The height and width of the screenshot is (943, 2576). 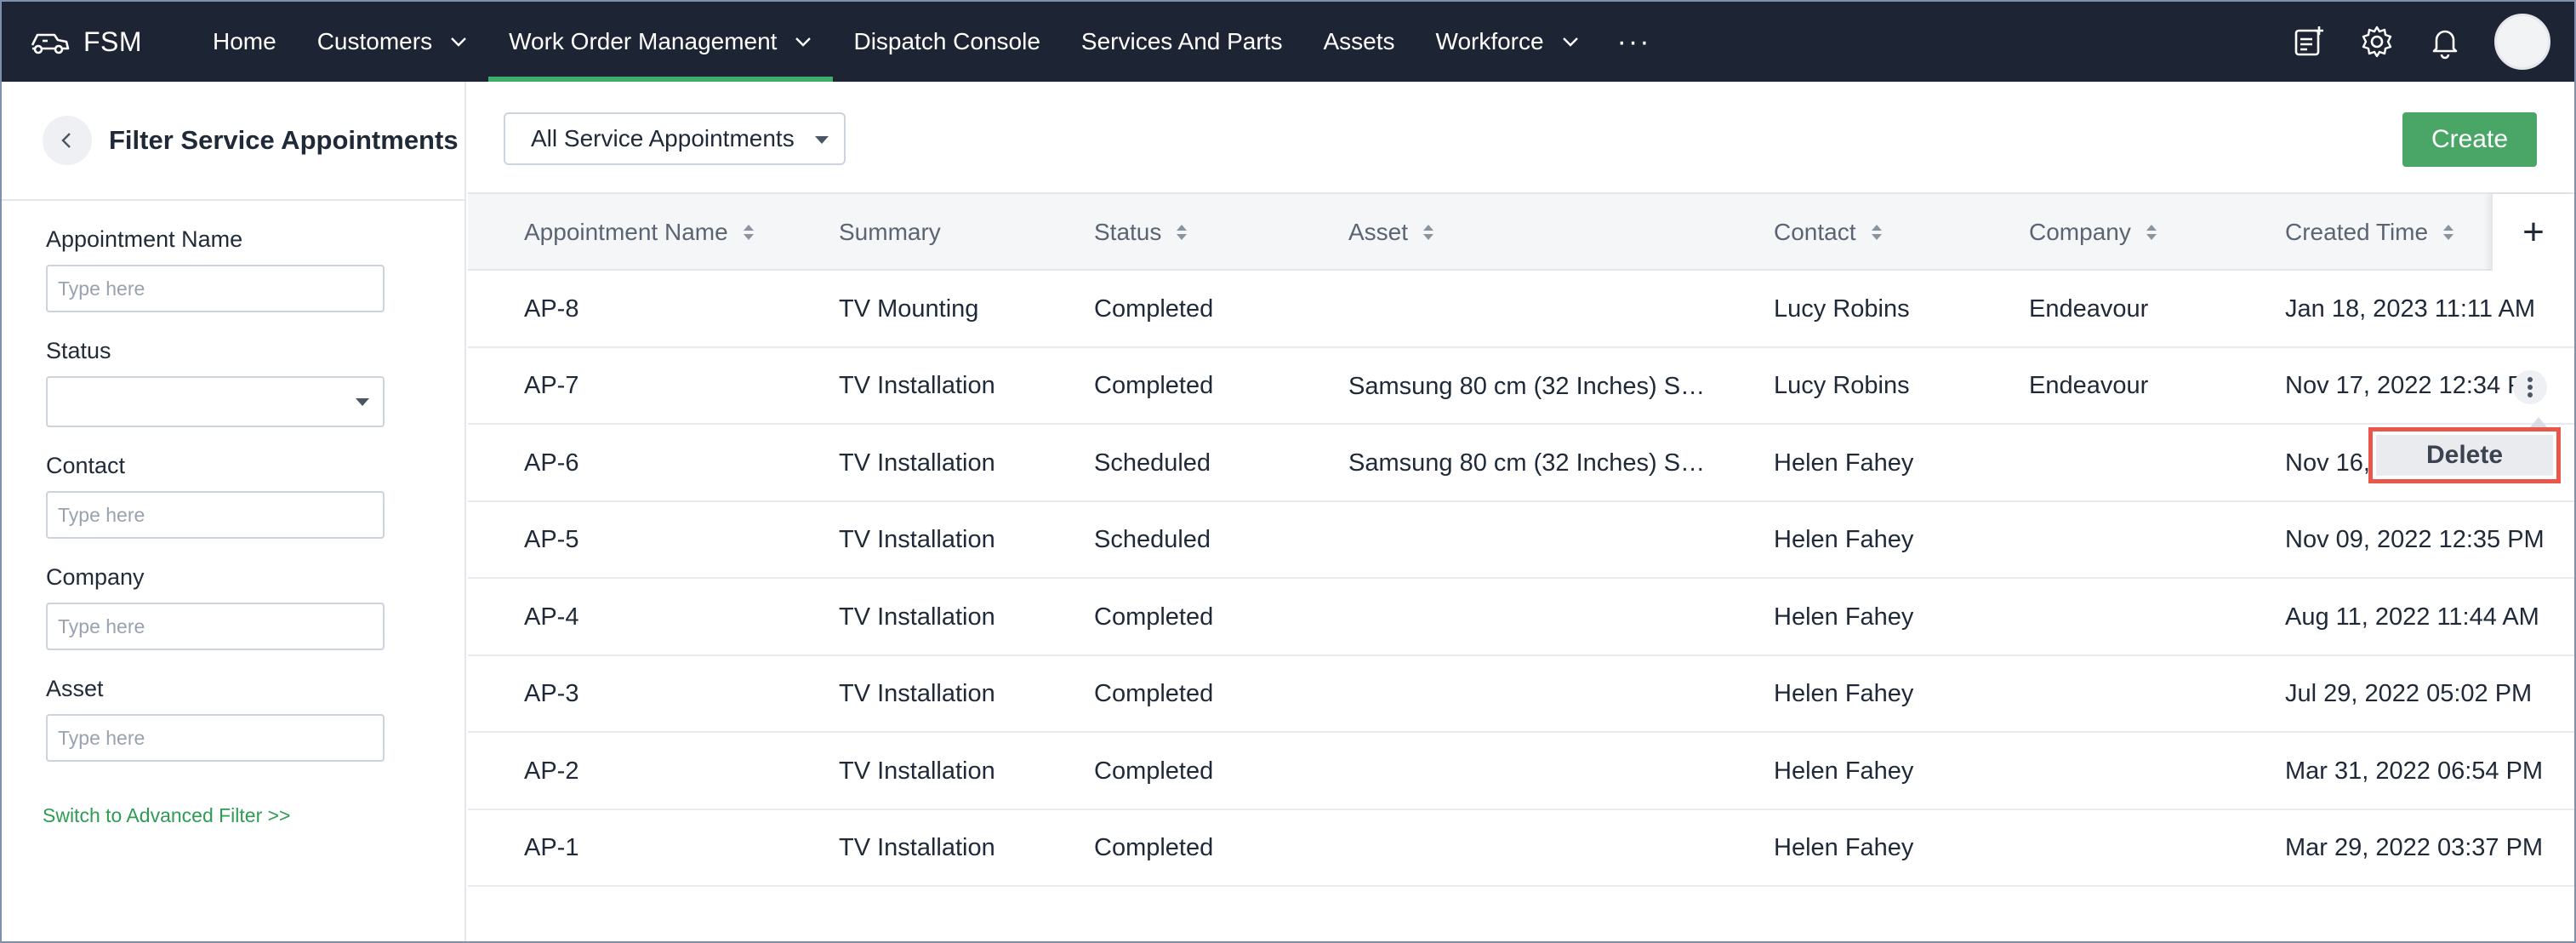 I want to click on filter-appointment-name-input: Type here, so click(x=215, y=288).